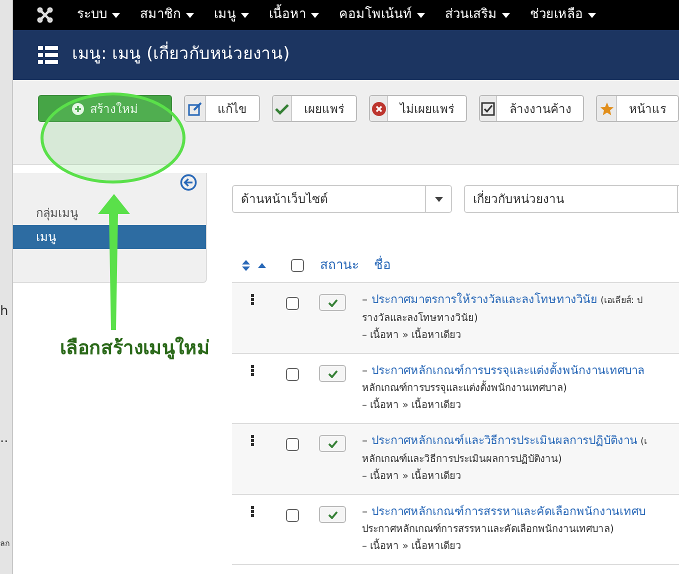  Describe the element at coordinates (382, 266) in the screenshot. I see `column-header: ชื่อ` at that location.